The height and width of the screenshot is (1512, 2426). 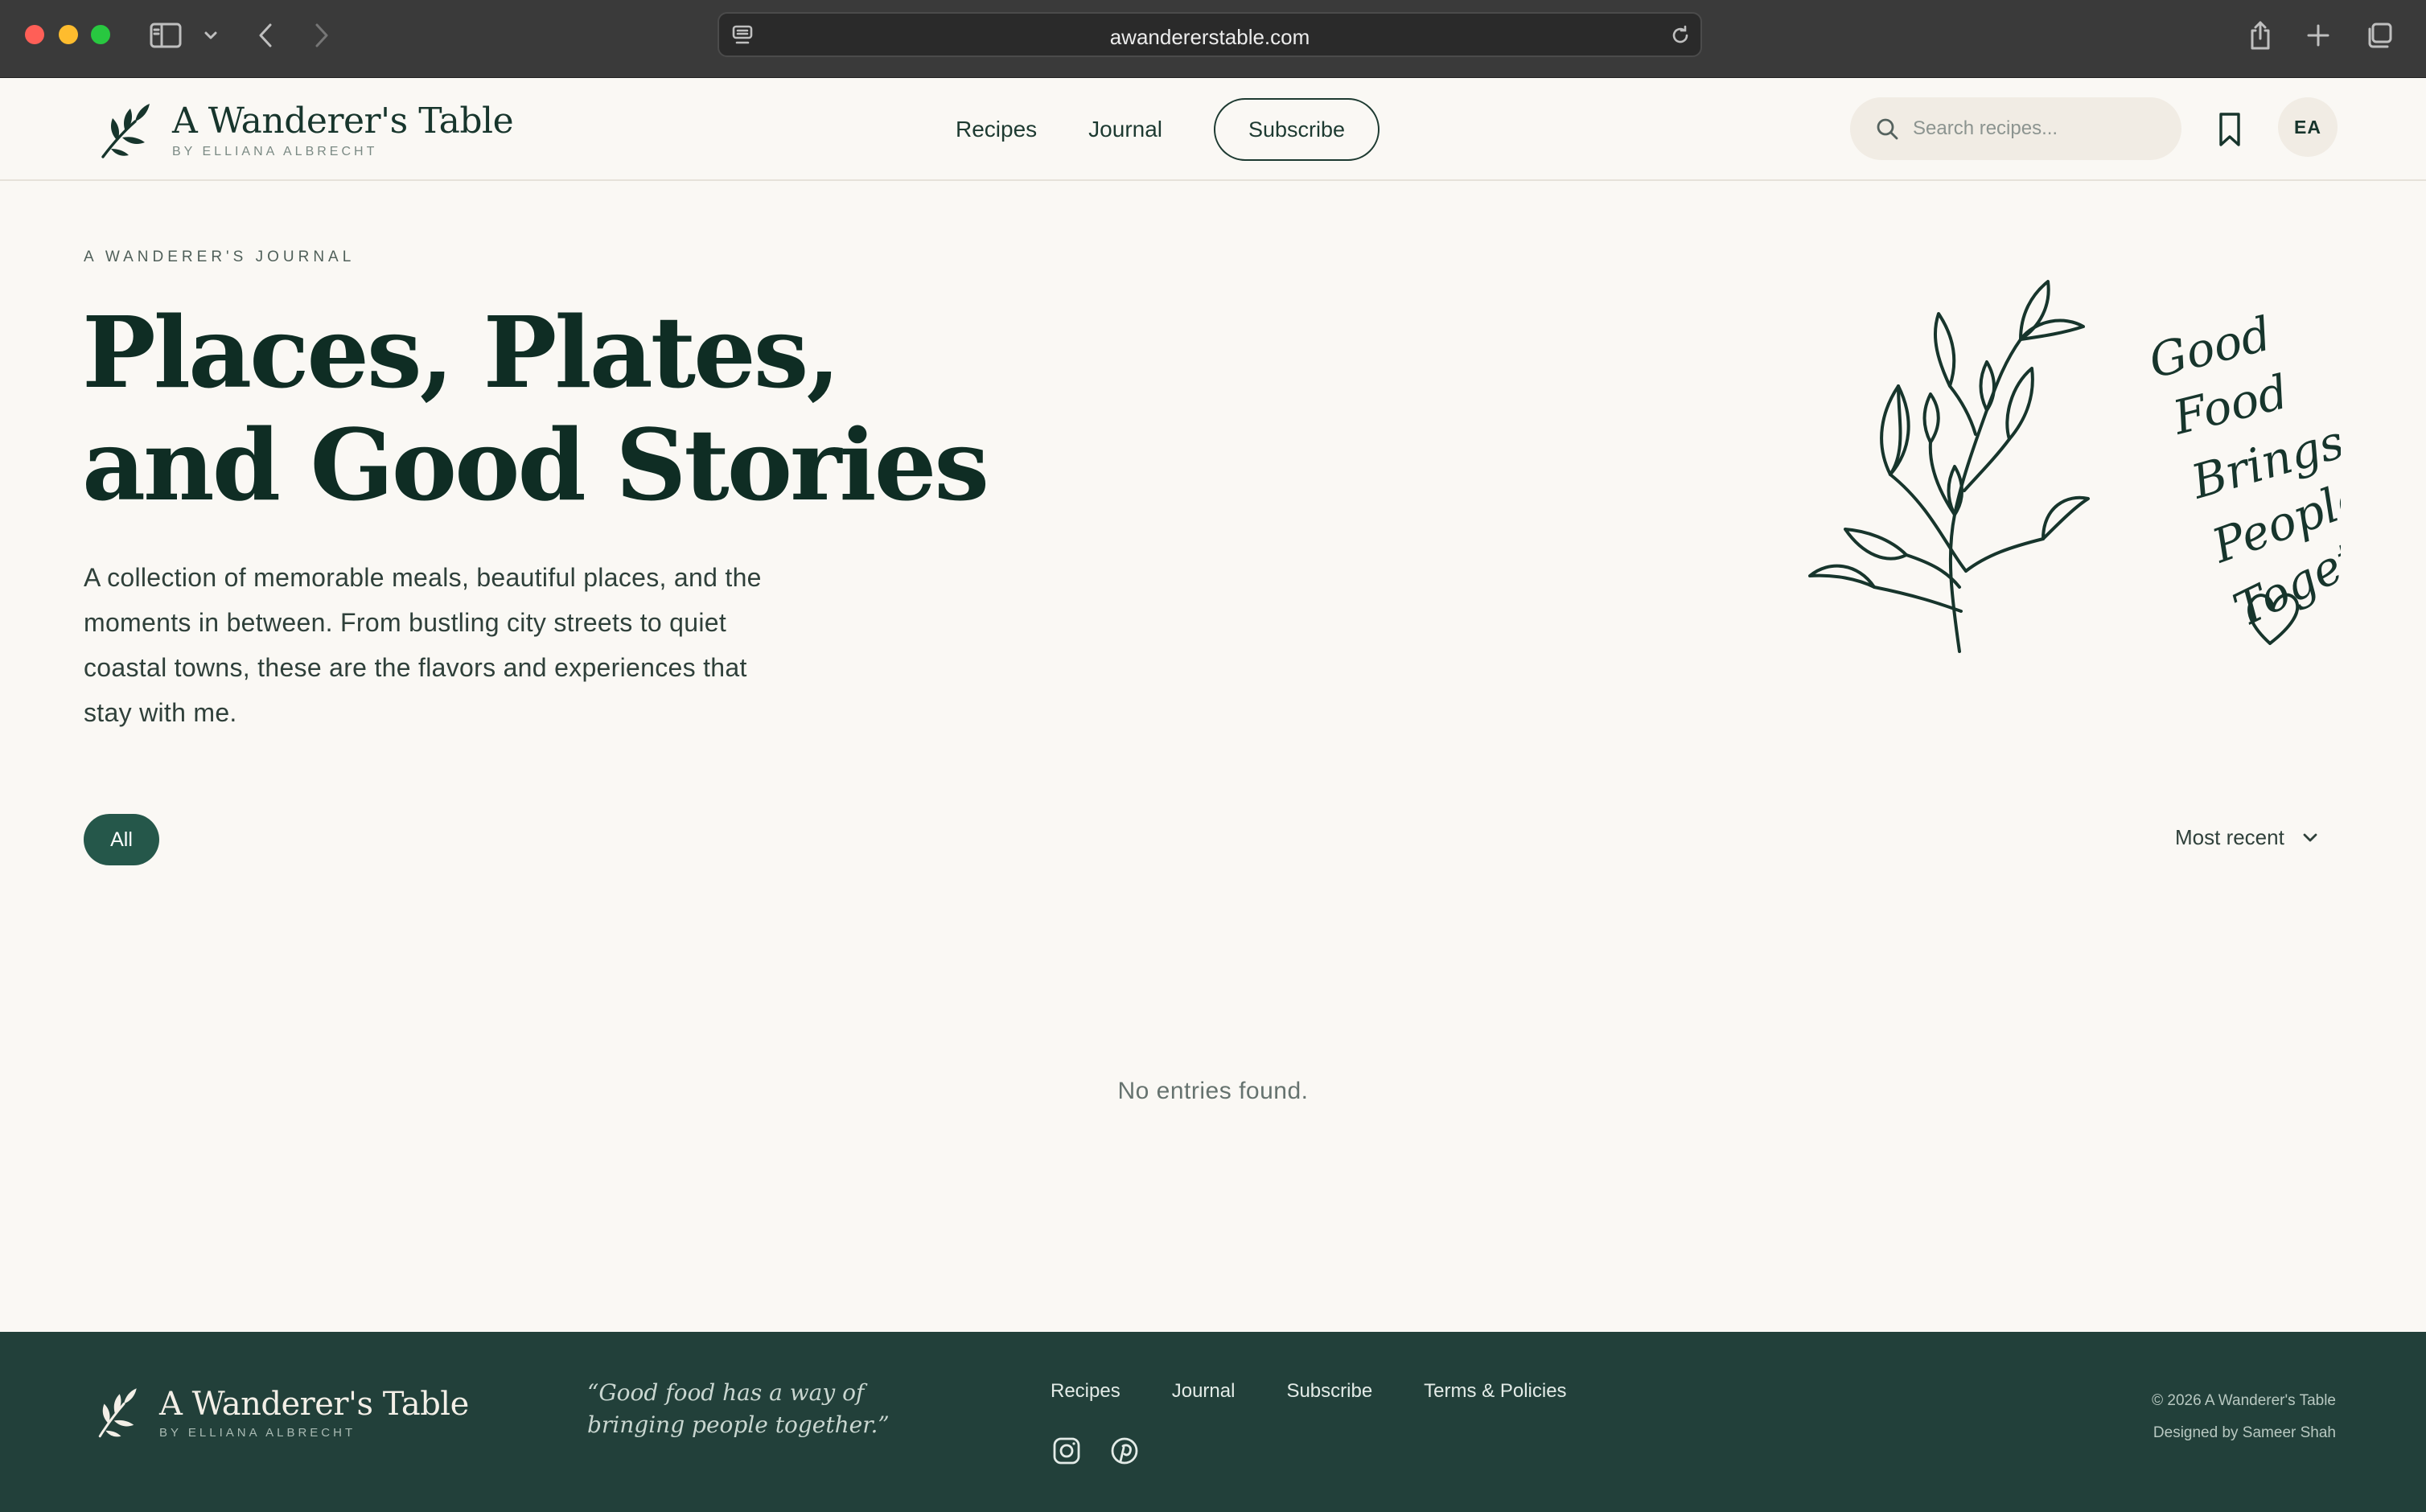 I want to click on nav-recipes-link: Recipes, so click(x=997, y=130).